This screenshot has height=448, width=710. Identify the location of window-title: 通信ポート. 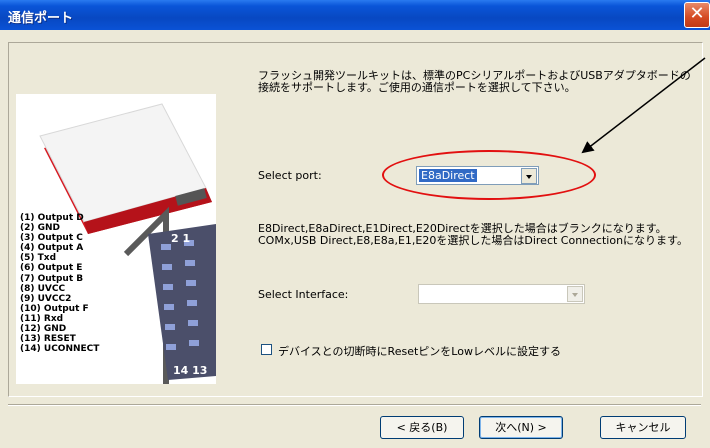
(41, 18).